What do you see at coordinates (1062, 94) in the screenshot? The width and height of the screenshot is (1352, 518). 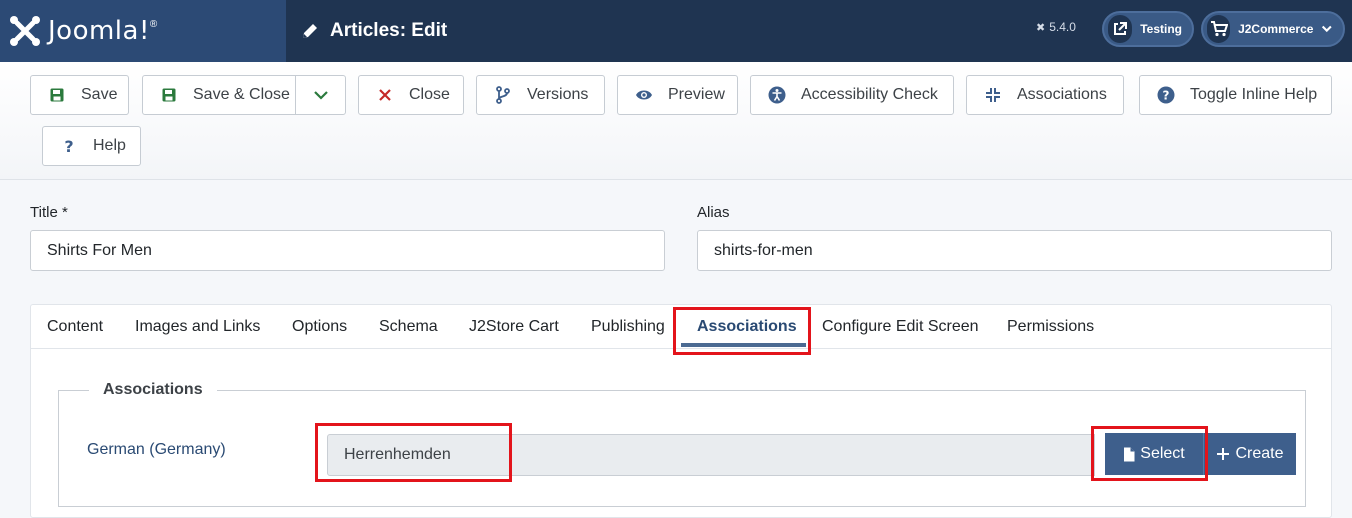 I see `associations-toolbar-label: Associations` at bounding box center [1062, 94].